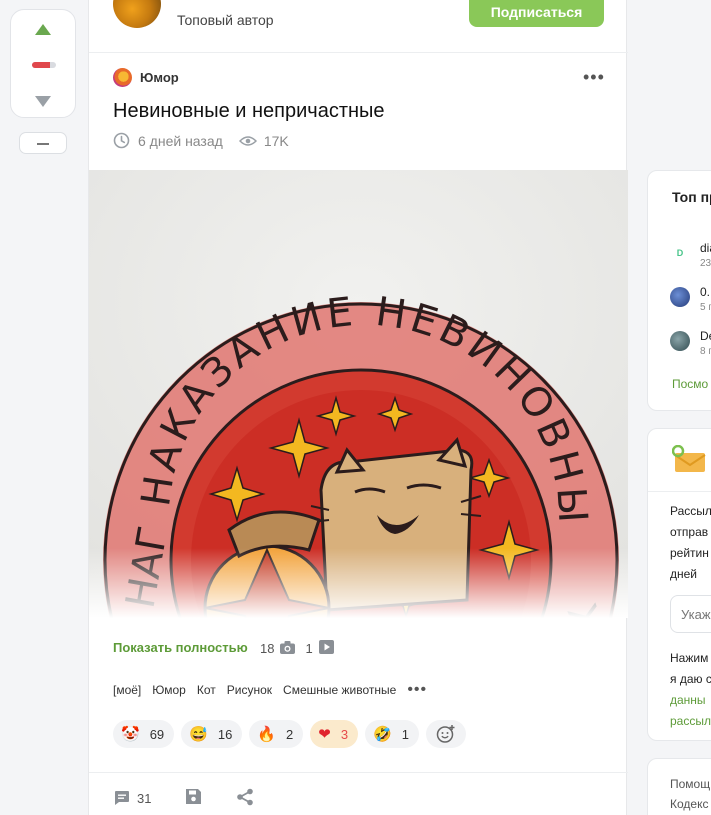 Image resolution: width=711 pixels, height=815 pixels. Describe the element at coordinates (130, 734) in the screenshot. I see `clown-emoji-icon: 🤡` at that location.